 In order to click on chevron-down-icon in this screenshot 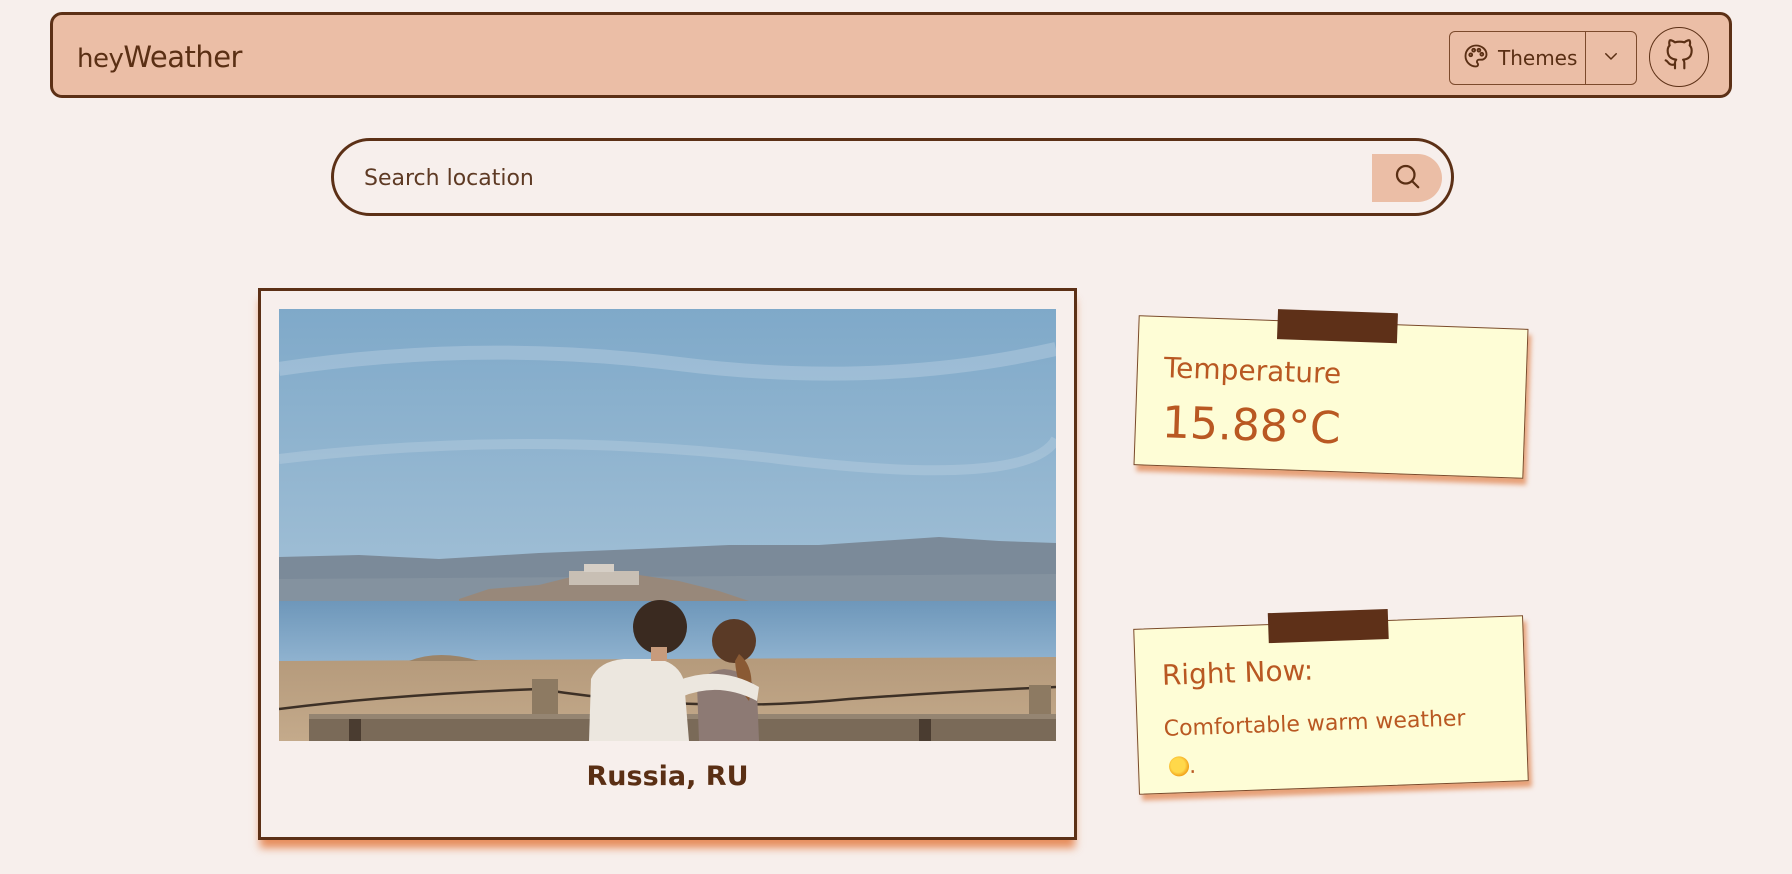, I will do `click(1611, 58)`.